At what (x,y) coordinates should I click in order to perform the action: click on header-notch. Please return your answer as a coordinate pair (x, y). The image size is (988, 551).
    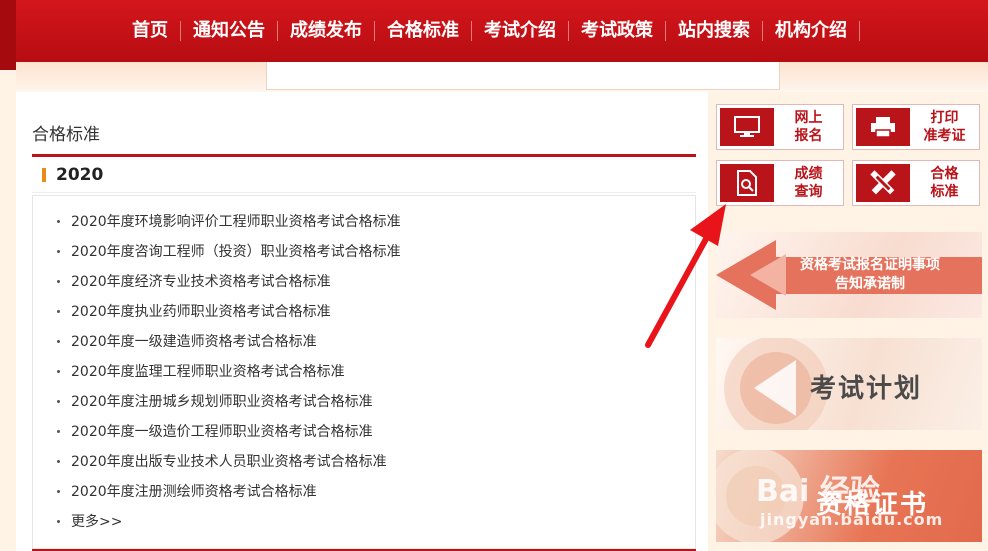
    Looking at the image, I should click on (523, 76).